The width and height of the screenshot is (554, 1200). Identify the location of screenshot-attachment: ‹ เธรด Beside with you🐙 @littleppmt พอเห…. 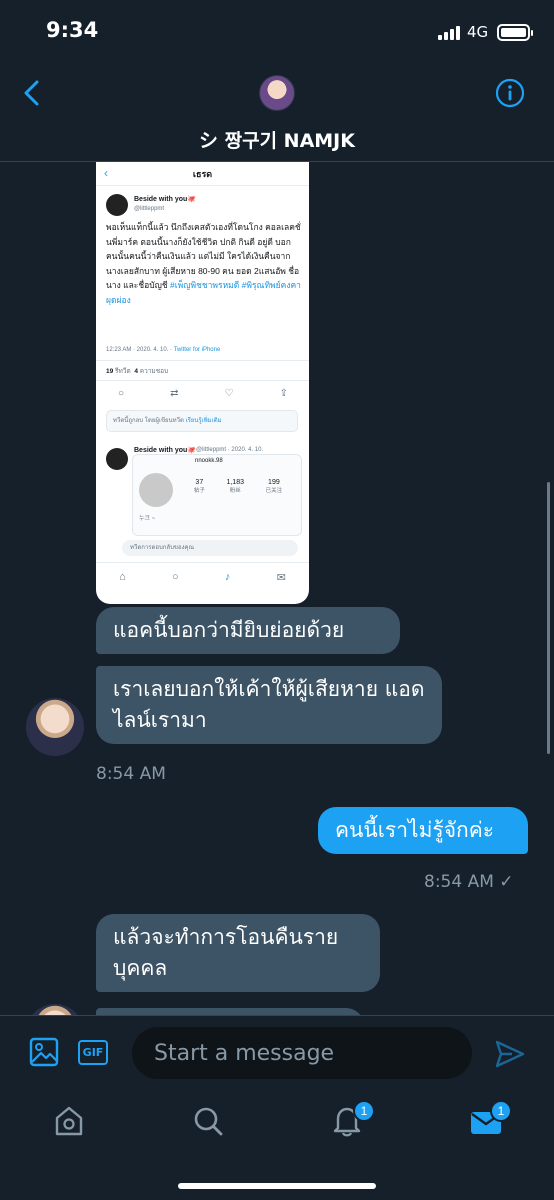
(202, 383).